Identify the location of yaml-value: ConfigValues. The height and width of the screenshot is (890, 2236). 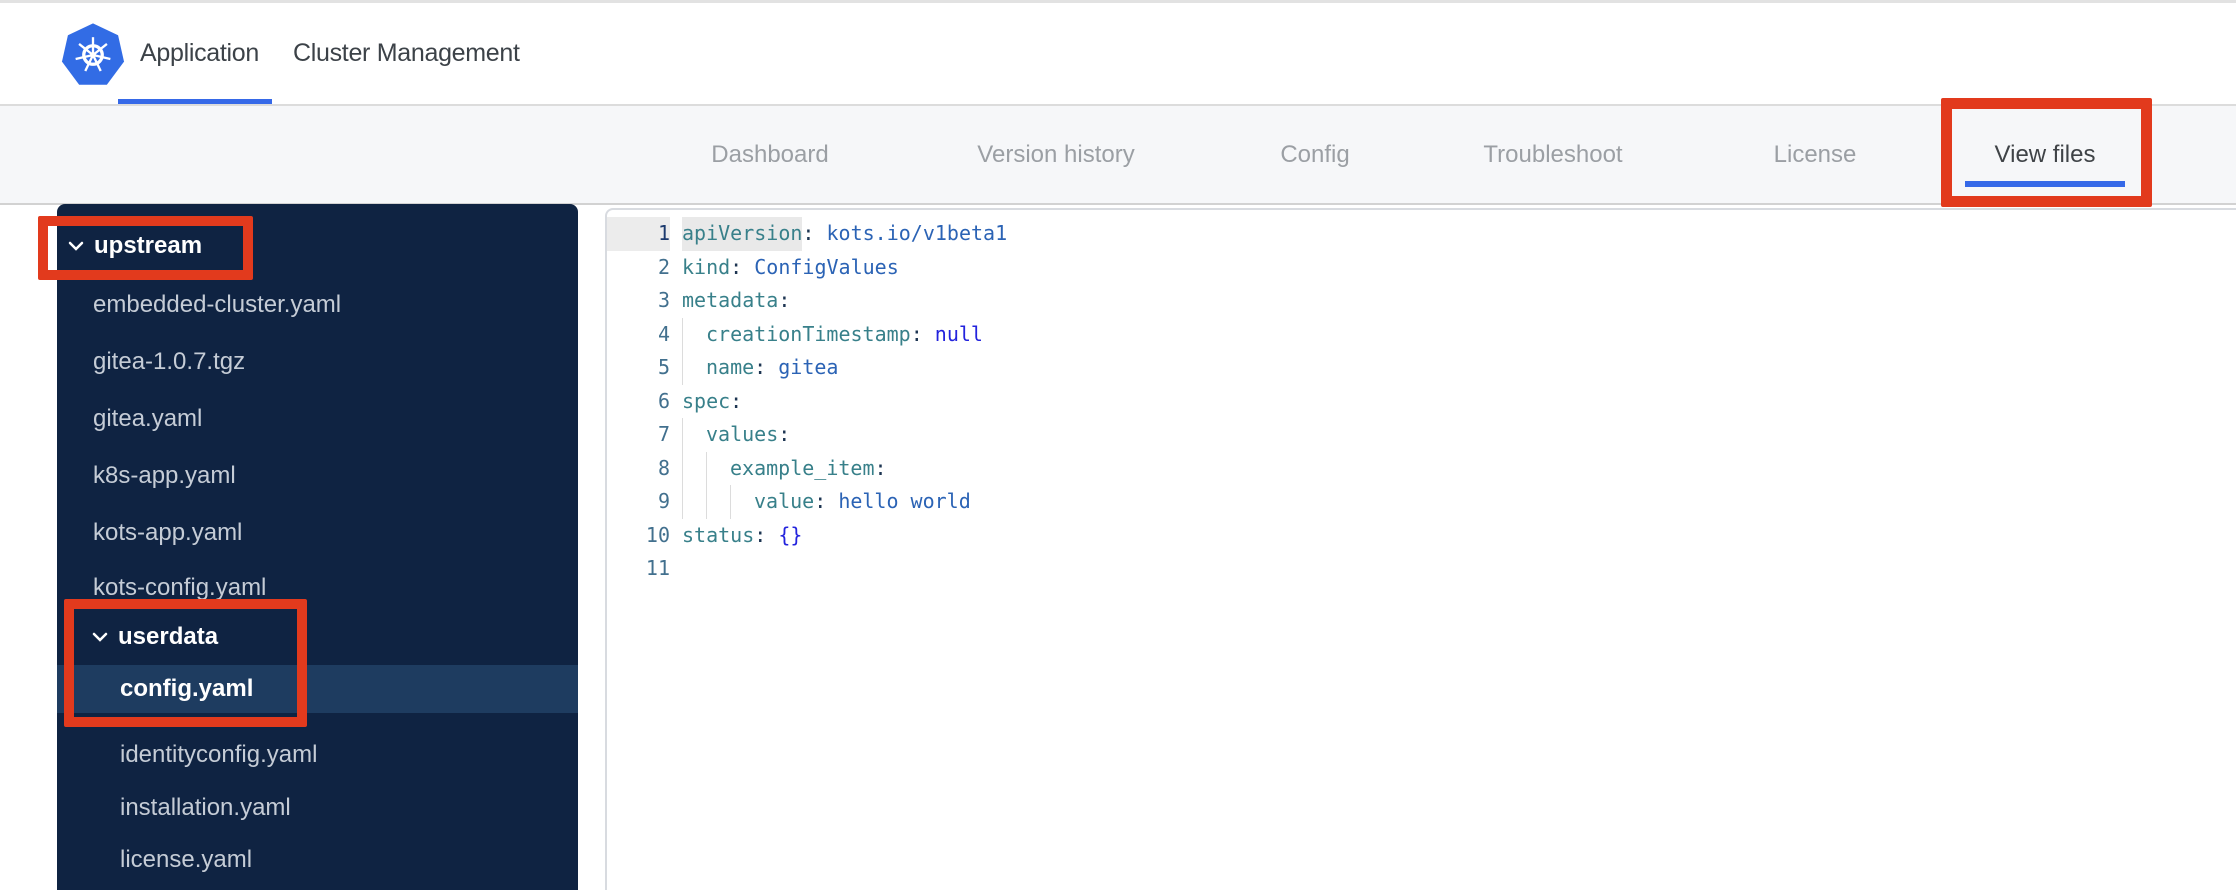
(826, 266).